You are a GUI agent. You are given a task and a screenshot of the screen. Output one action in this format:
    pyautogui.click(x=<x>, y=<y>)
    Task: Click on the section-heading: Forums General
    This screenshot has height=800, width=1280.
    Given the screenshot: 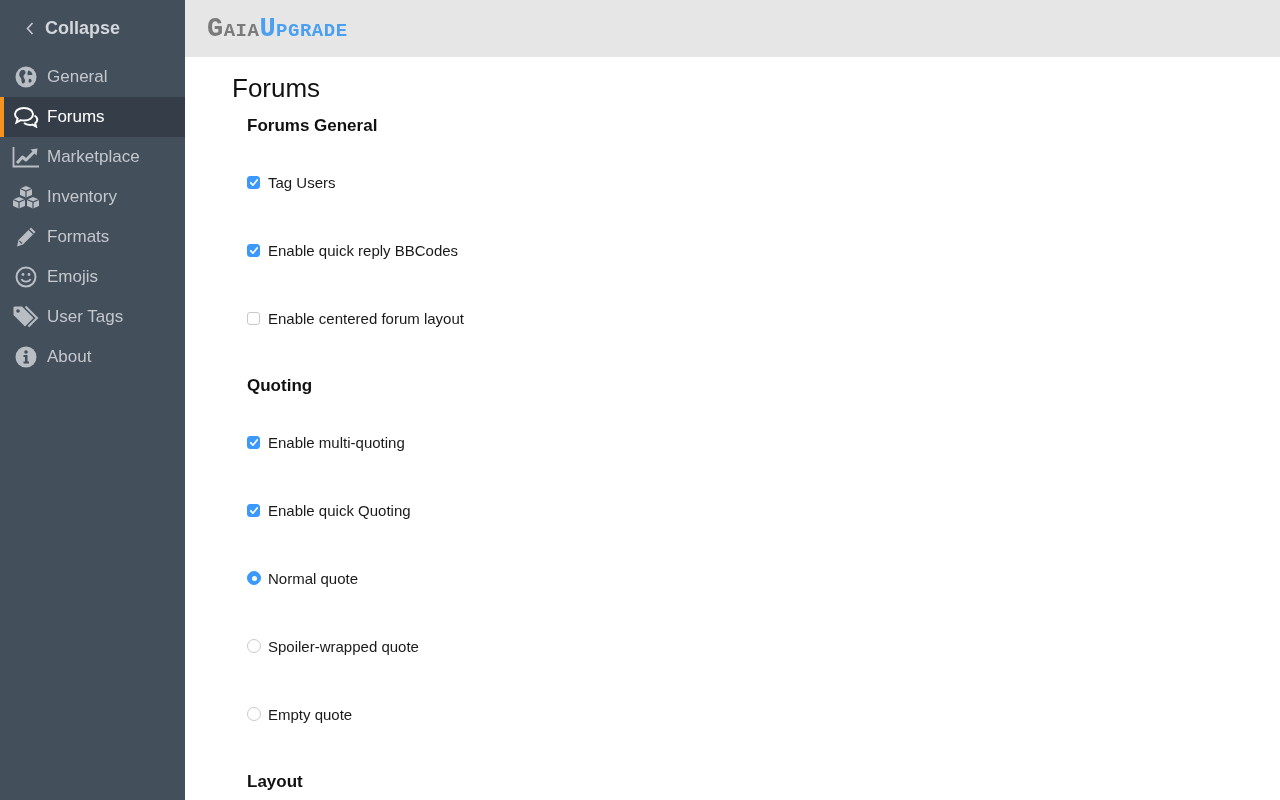 What is the action you would take?
    pyautogui.click(x=312, y=126)
    